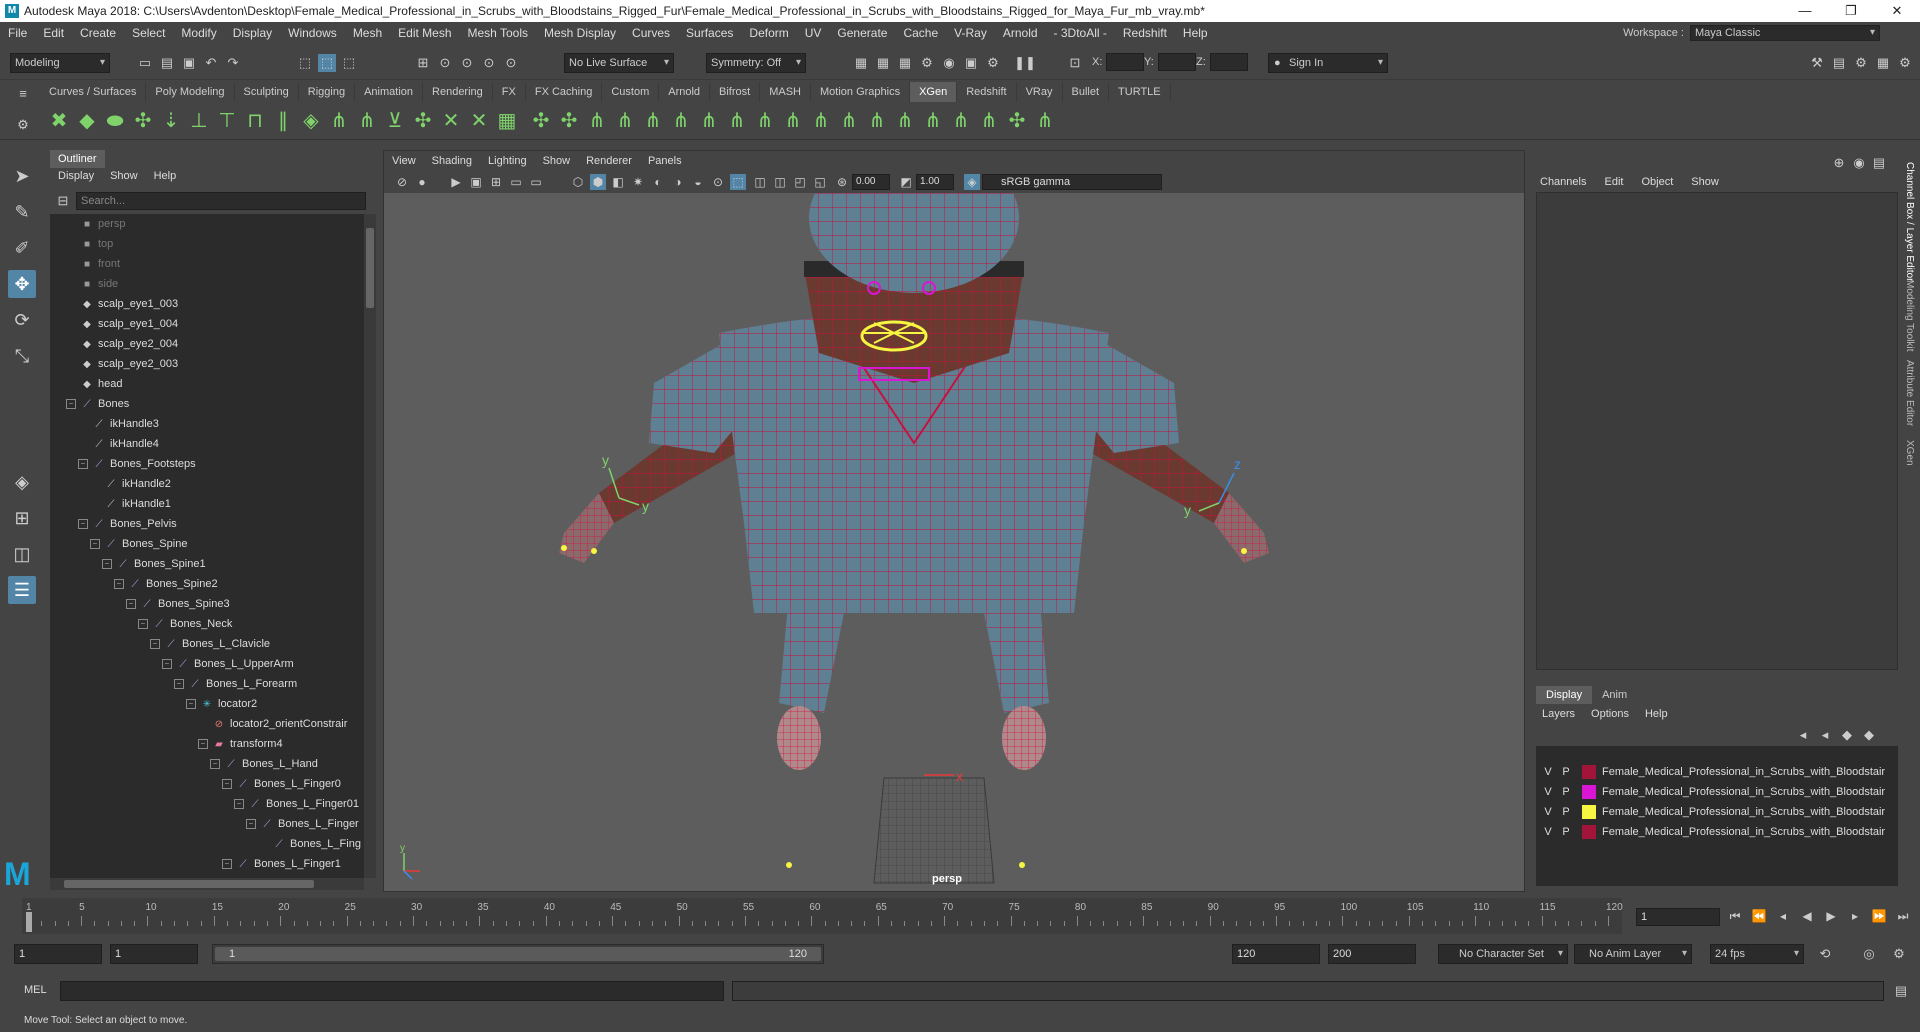 The height and width of the screenshot is (1032, 1920). What do you see at coordinates (207, 404) in the screenshot?
I see `outliner-row: − ⟋ Bones` at bounding box center [207, 404].